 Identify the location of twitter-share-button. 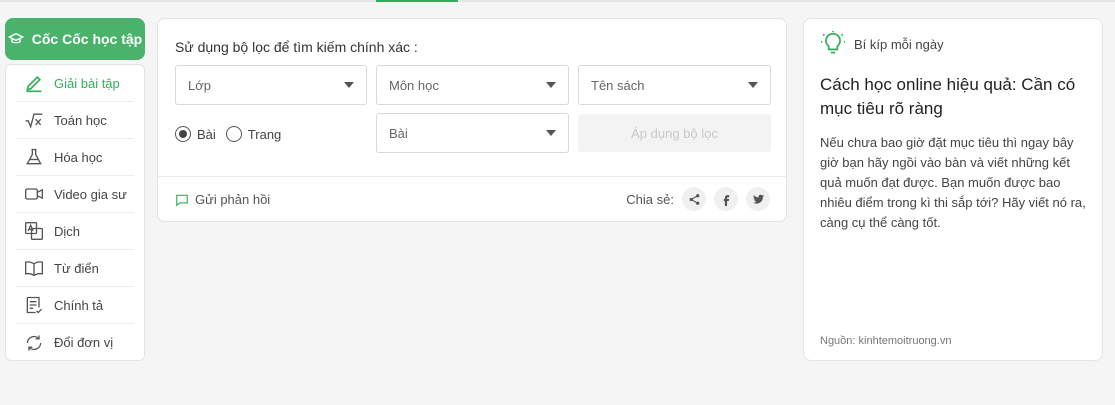
(758, 199).